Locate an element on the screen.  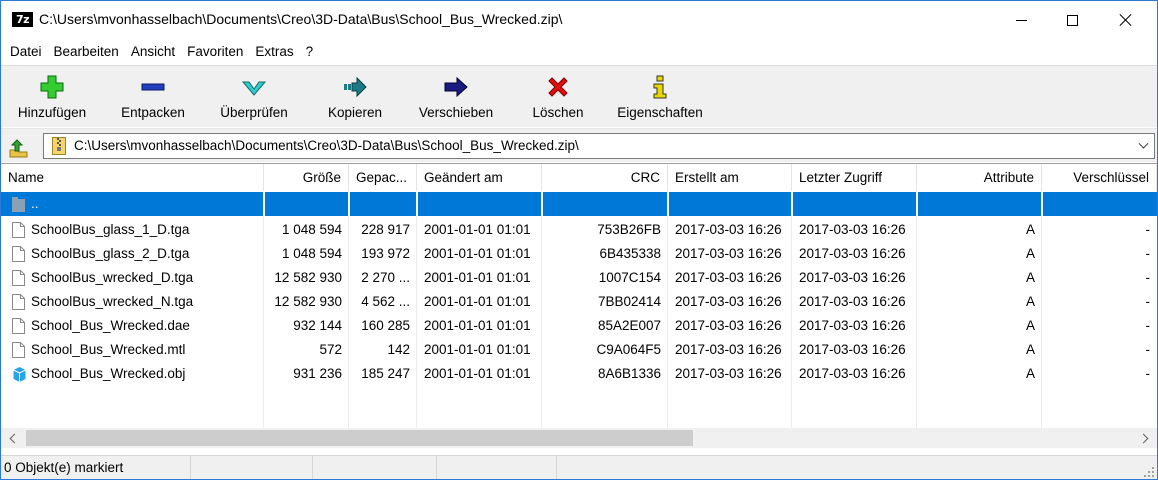
file-name: .. is located at coordinates (35, 203).